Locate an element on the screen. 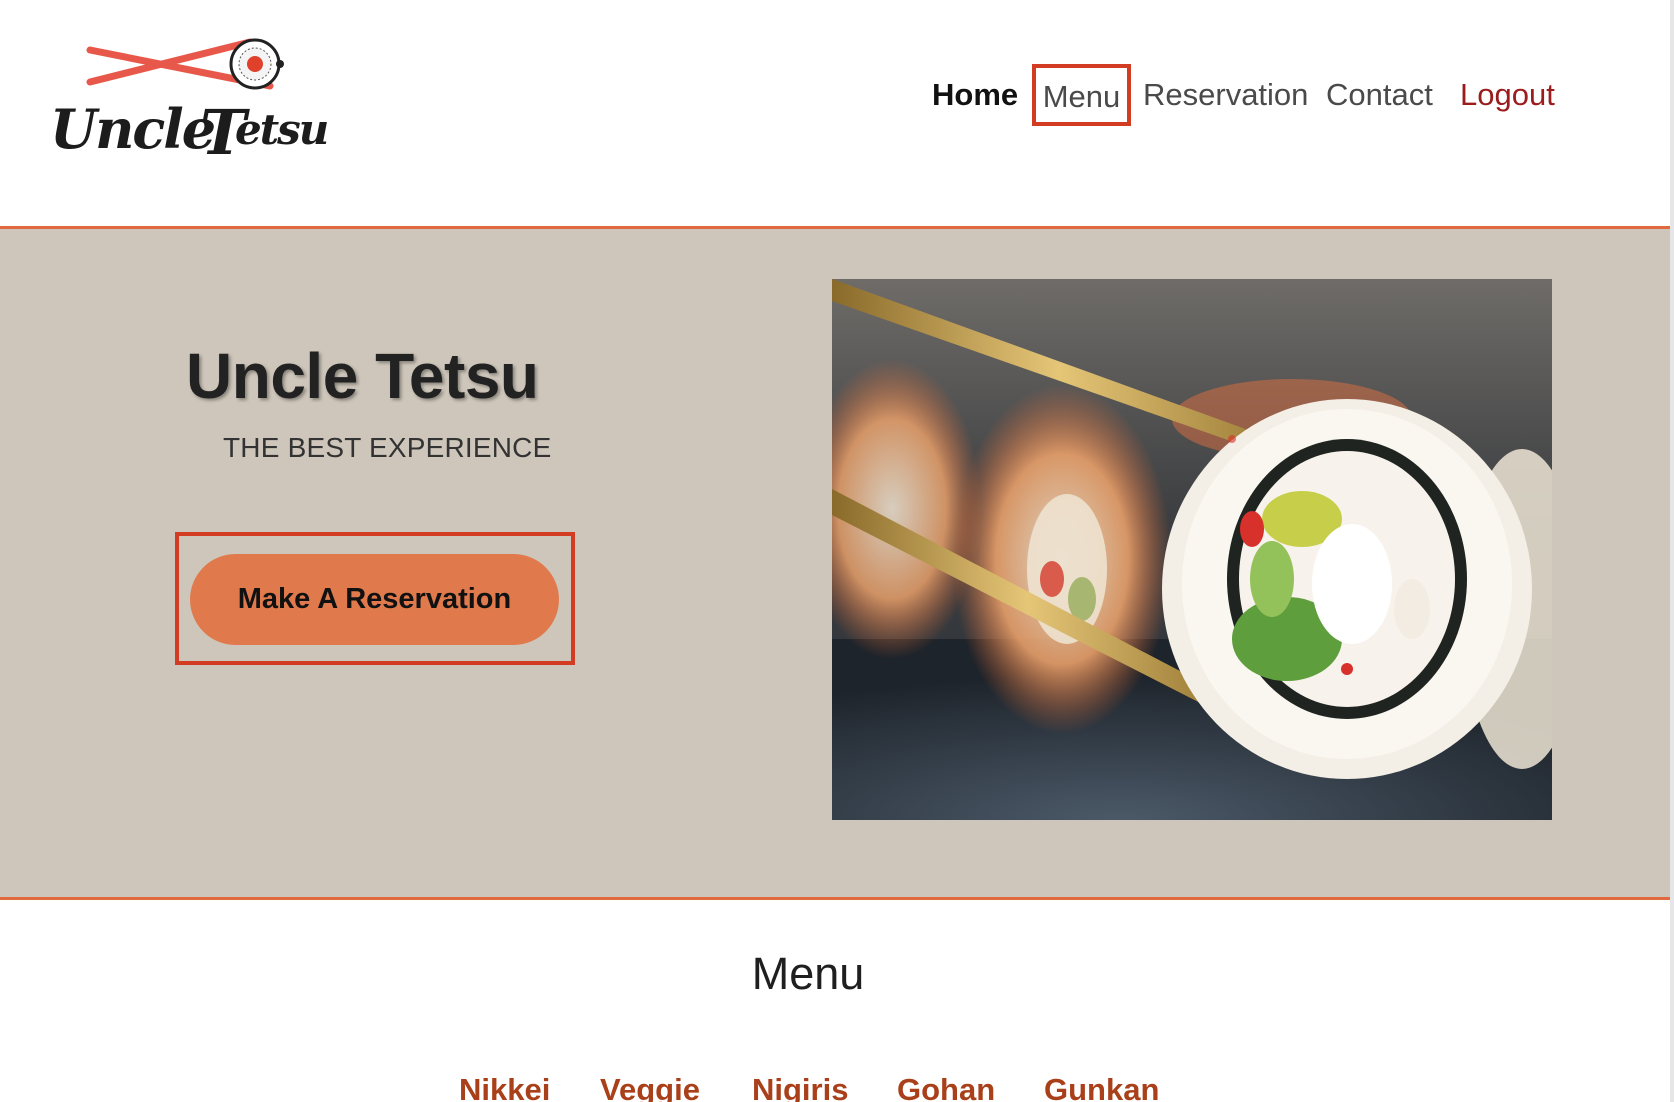  hero-subtitle: THE BEST EXPERIENCE is located at coordinates (387, 447).